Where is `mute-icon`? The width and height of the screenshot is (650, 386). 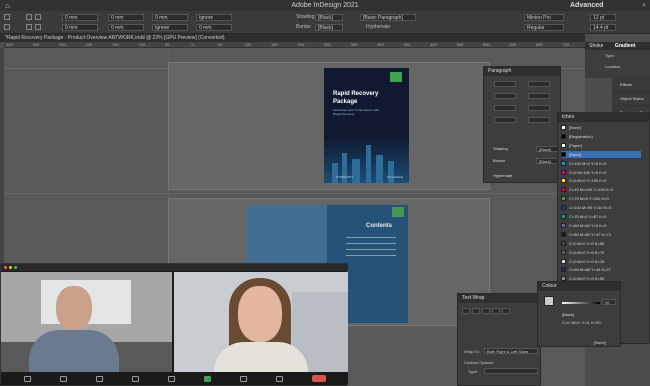
mute-icon is located at coordinates (27, 378).